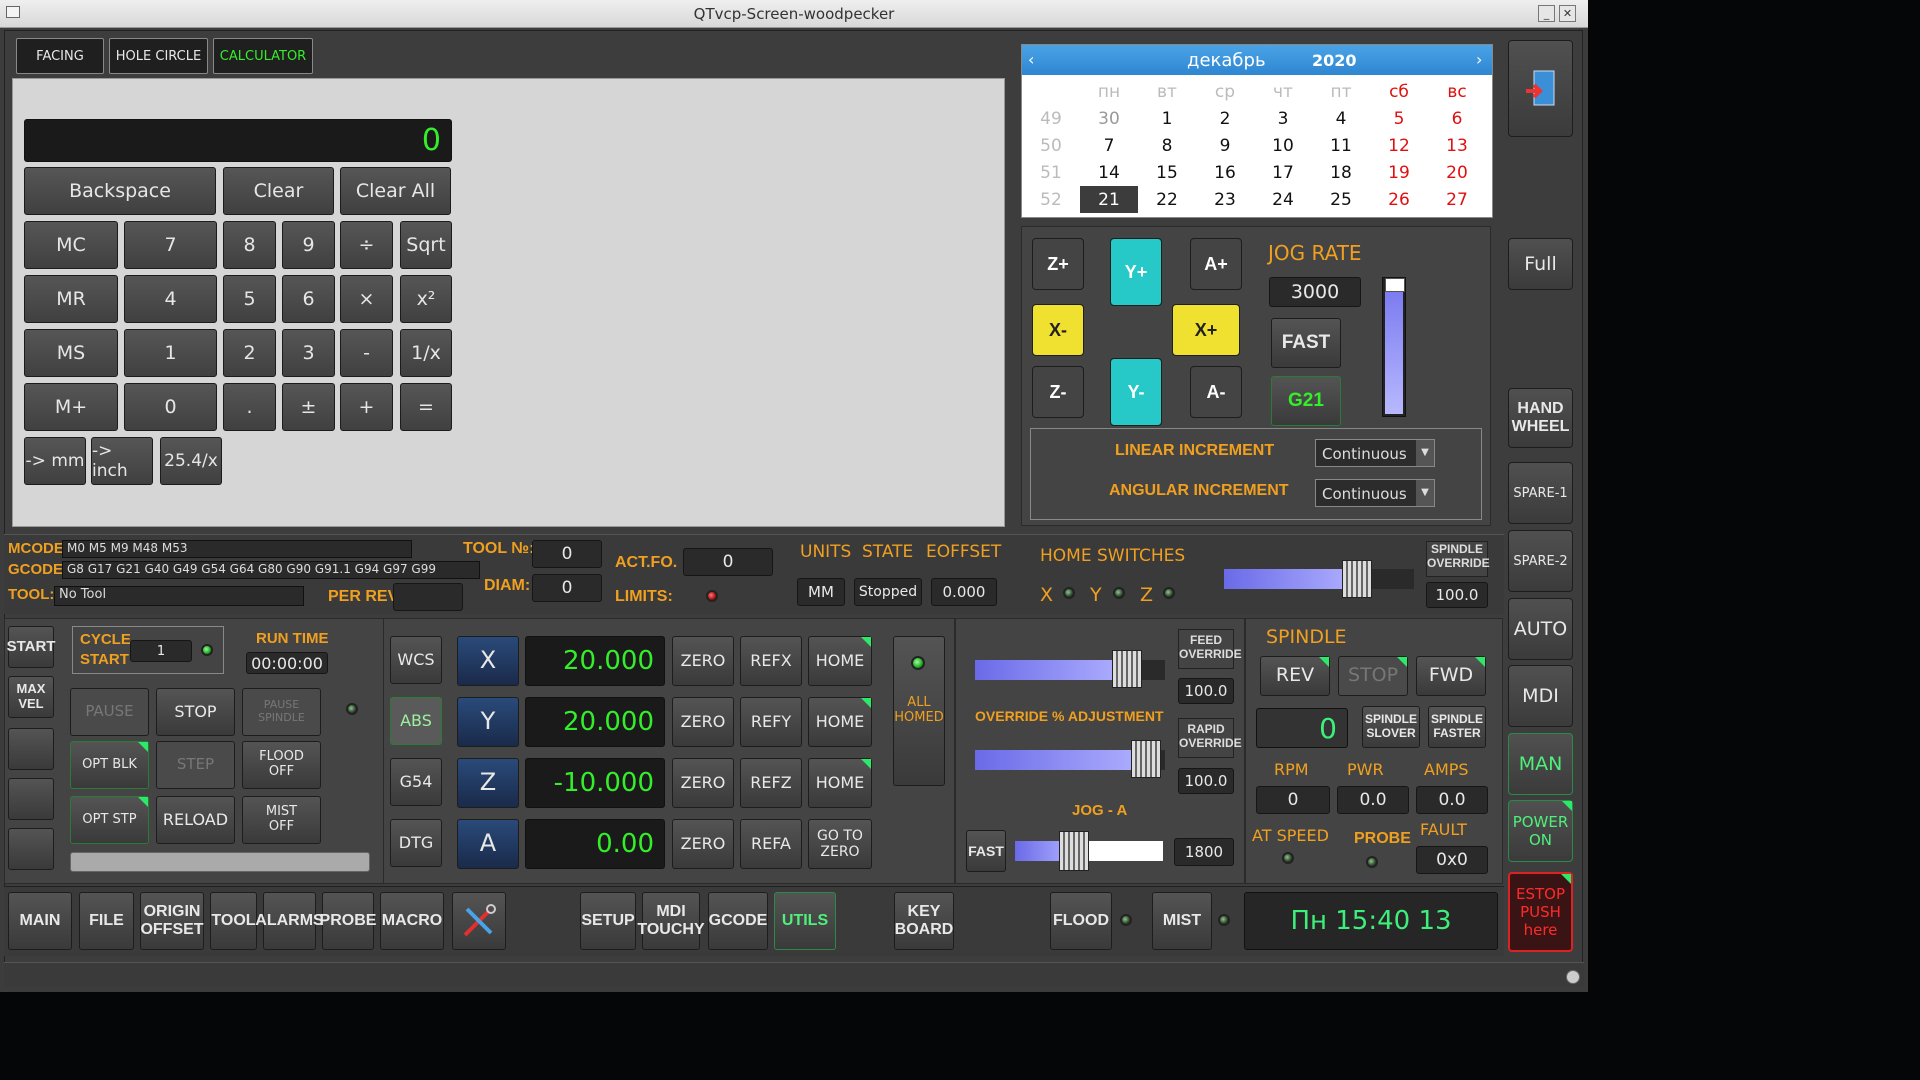 This screenshot has width=1920, height=1080. Describe the element at coordinates (1399, 199) in the screenshot. I see `calendar-day: 26` at that location.